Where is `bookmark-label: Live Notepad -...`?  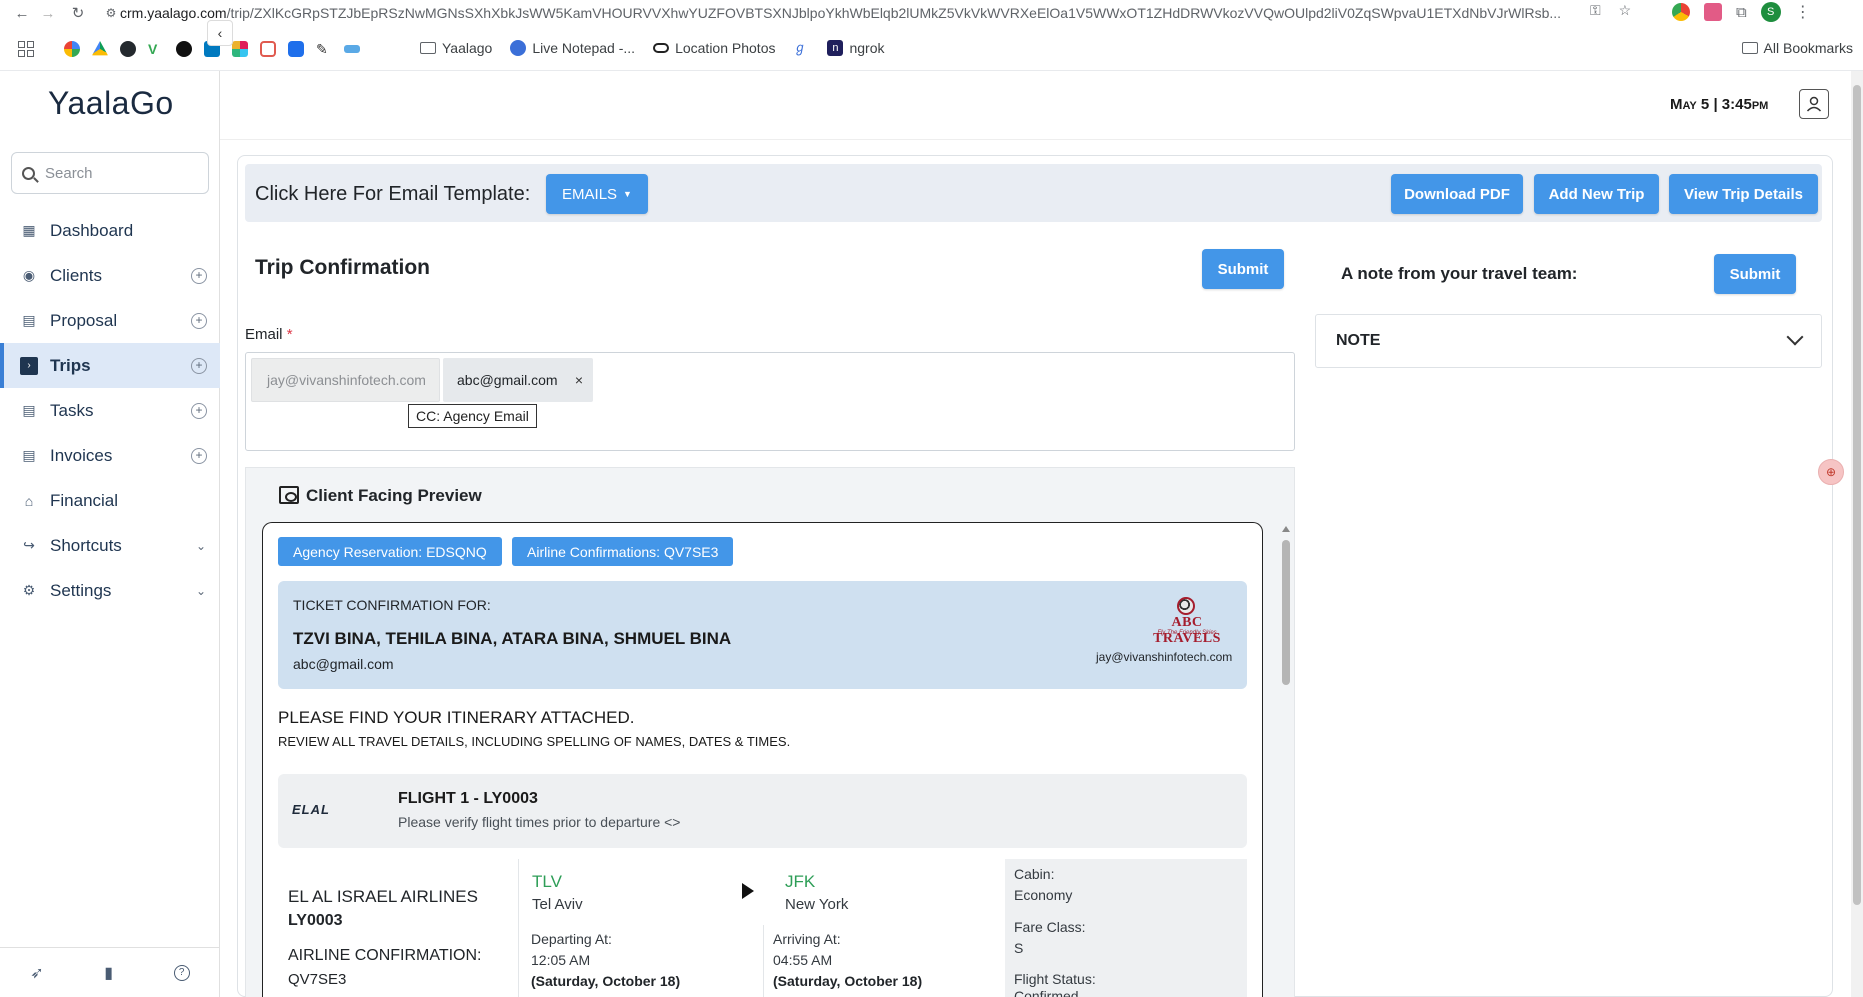 bookmark-label: Live Notepad -... is located at coordinates (584, 48).